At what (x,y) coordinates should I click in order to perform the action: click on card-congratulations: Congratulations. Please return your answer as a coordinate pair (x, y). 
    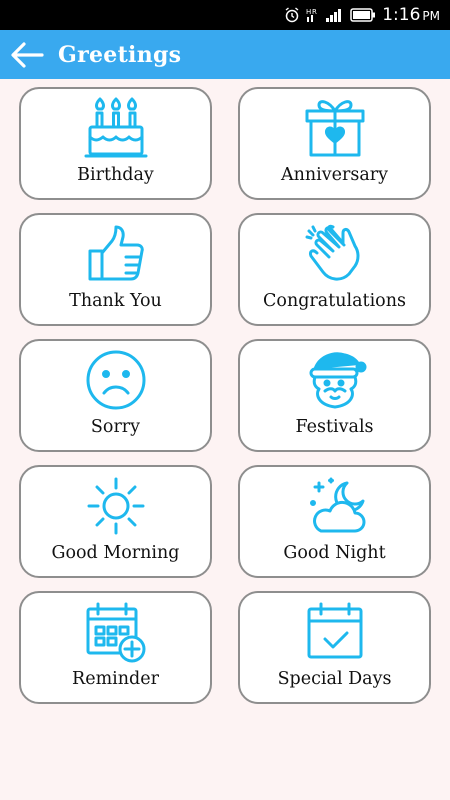
    Looking at the image, I should click on (334, 269).